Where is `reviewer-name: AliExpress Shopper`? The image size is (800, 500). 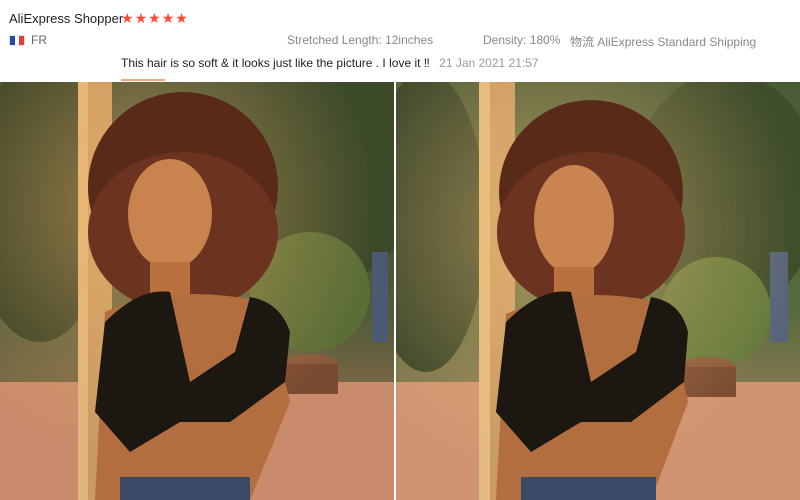
reviewer-name: AliExpress Shopper is located at coordinates (66, 18).